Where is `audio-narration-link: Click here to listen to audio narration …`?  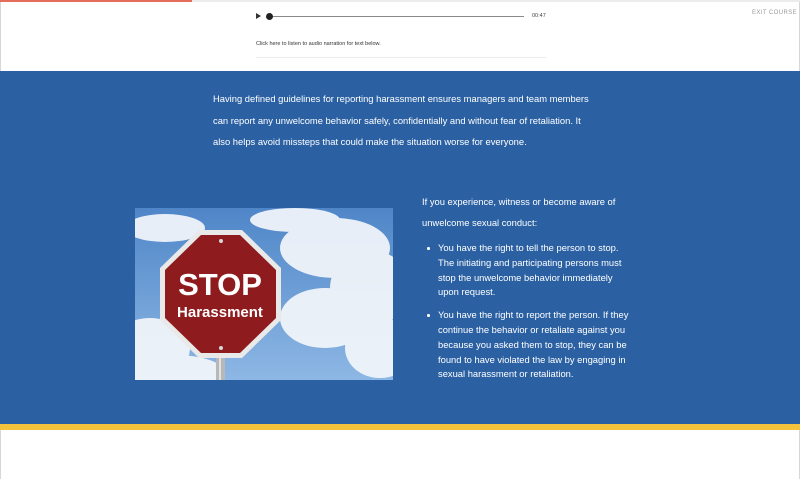
audio-narration-link: Click here to listen to audio narration … is located at coordinates (318, 44).